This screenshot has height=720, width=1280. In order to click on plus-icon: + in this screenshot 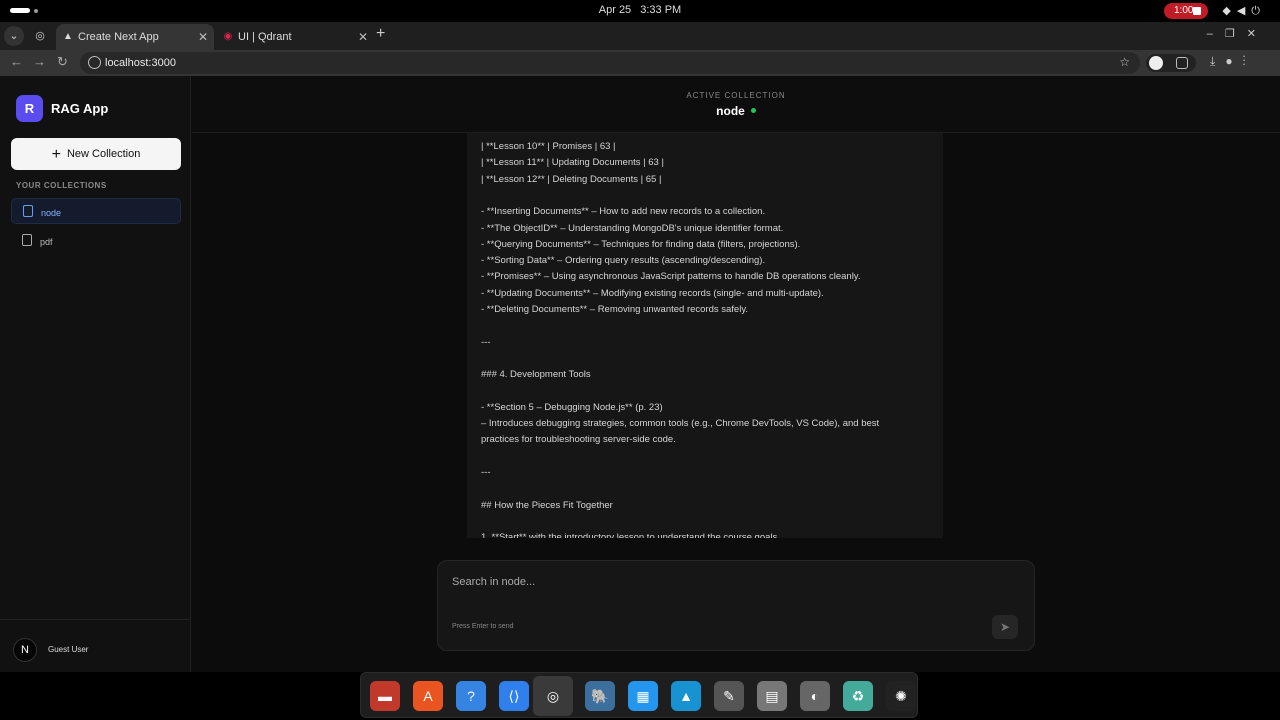, I will do `click(56, 154)`.